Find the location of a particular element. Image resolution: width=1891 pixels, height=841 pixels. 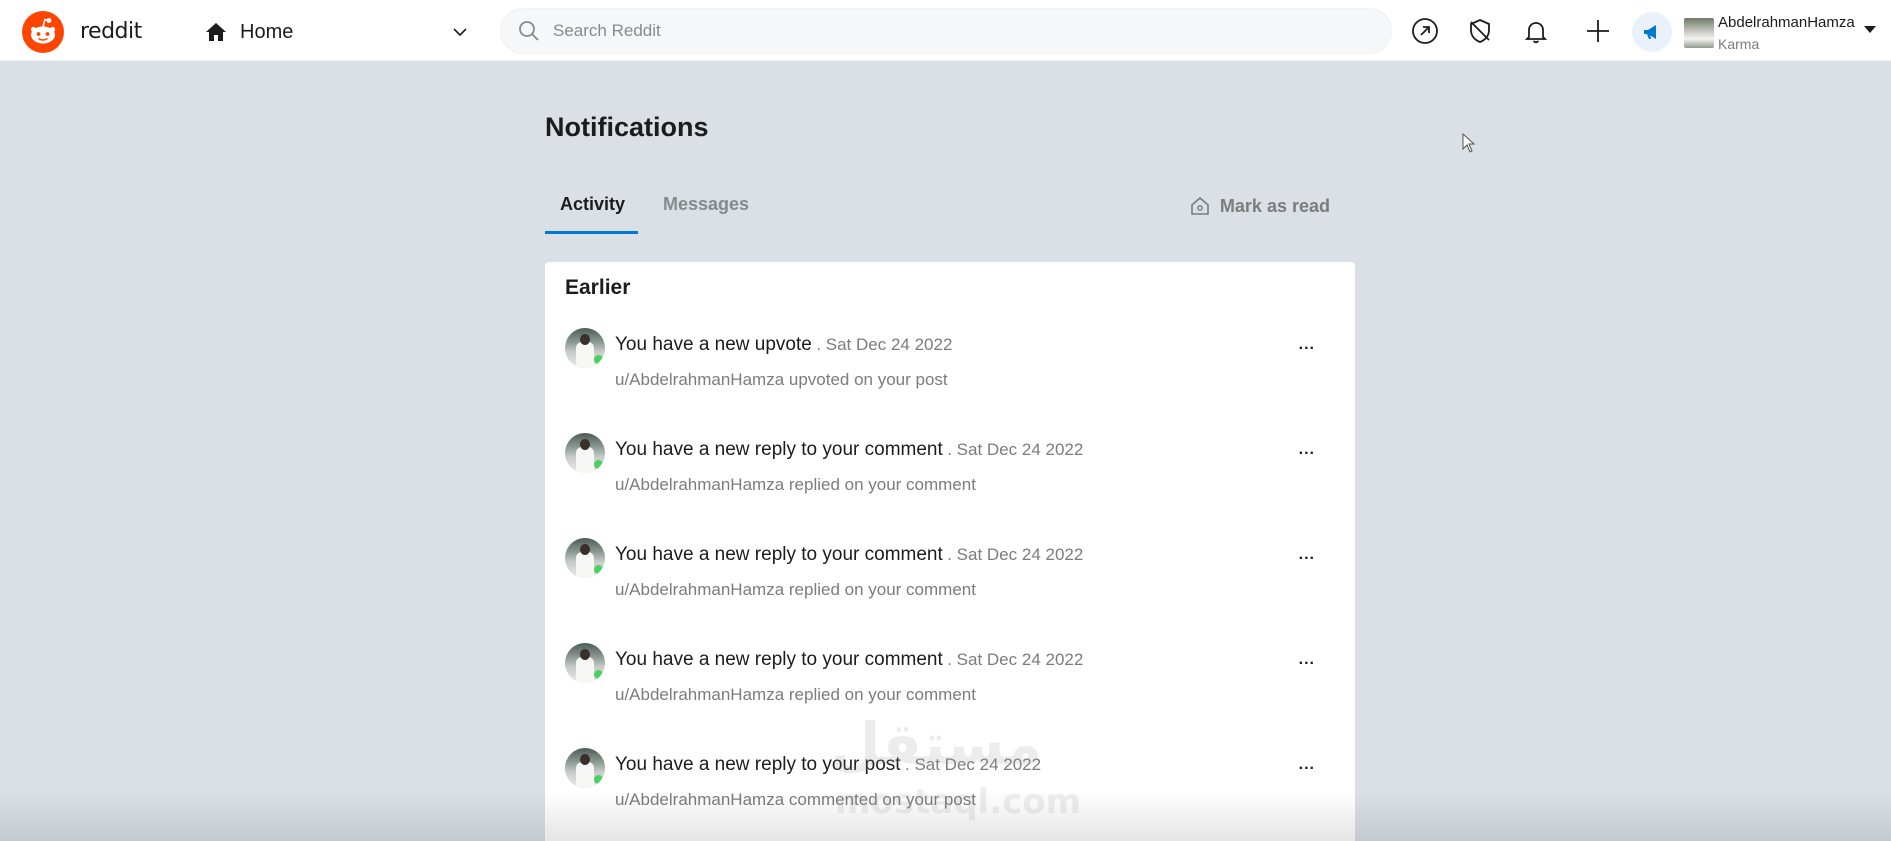

mod-shield-icon is located at coordinates (1480, 31).